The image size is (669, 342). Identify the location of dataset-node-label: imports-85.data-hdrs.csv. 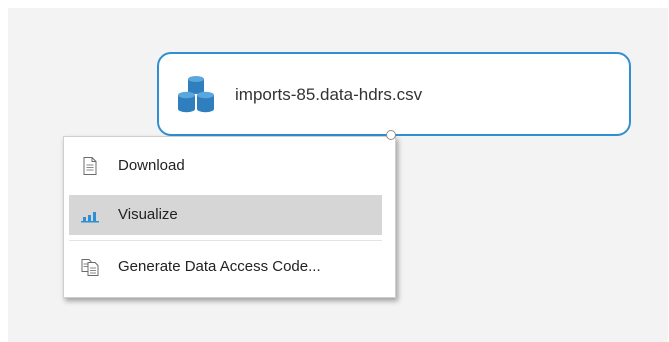
(329, 94).